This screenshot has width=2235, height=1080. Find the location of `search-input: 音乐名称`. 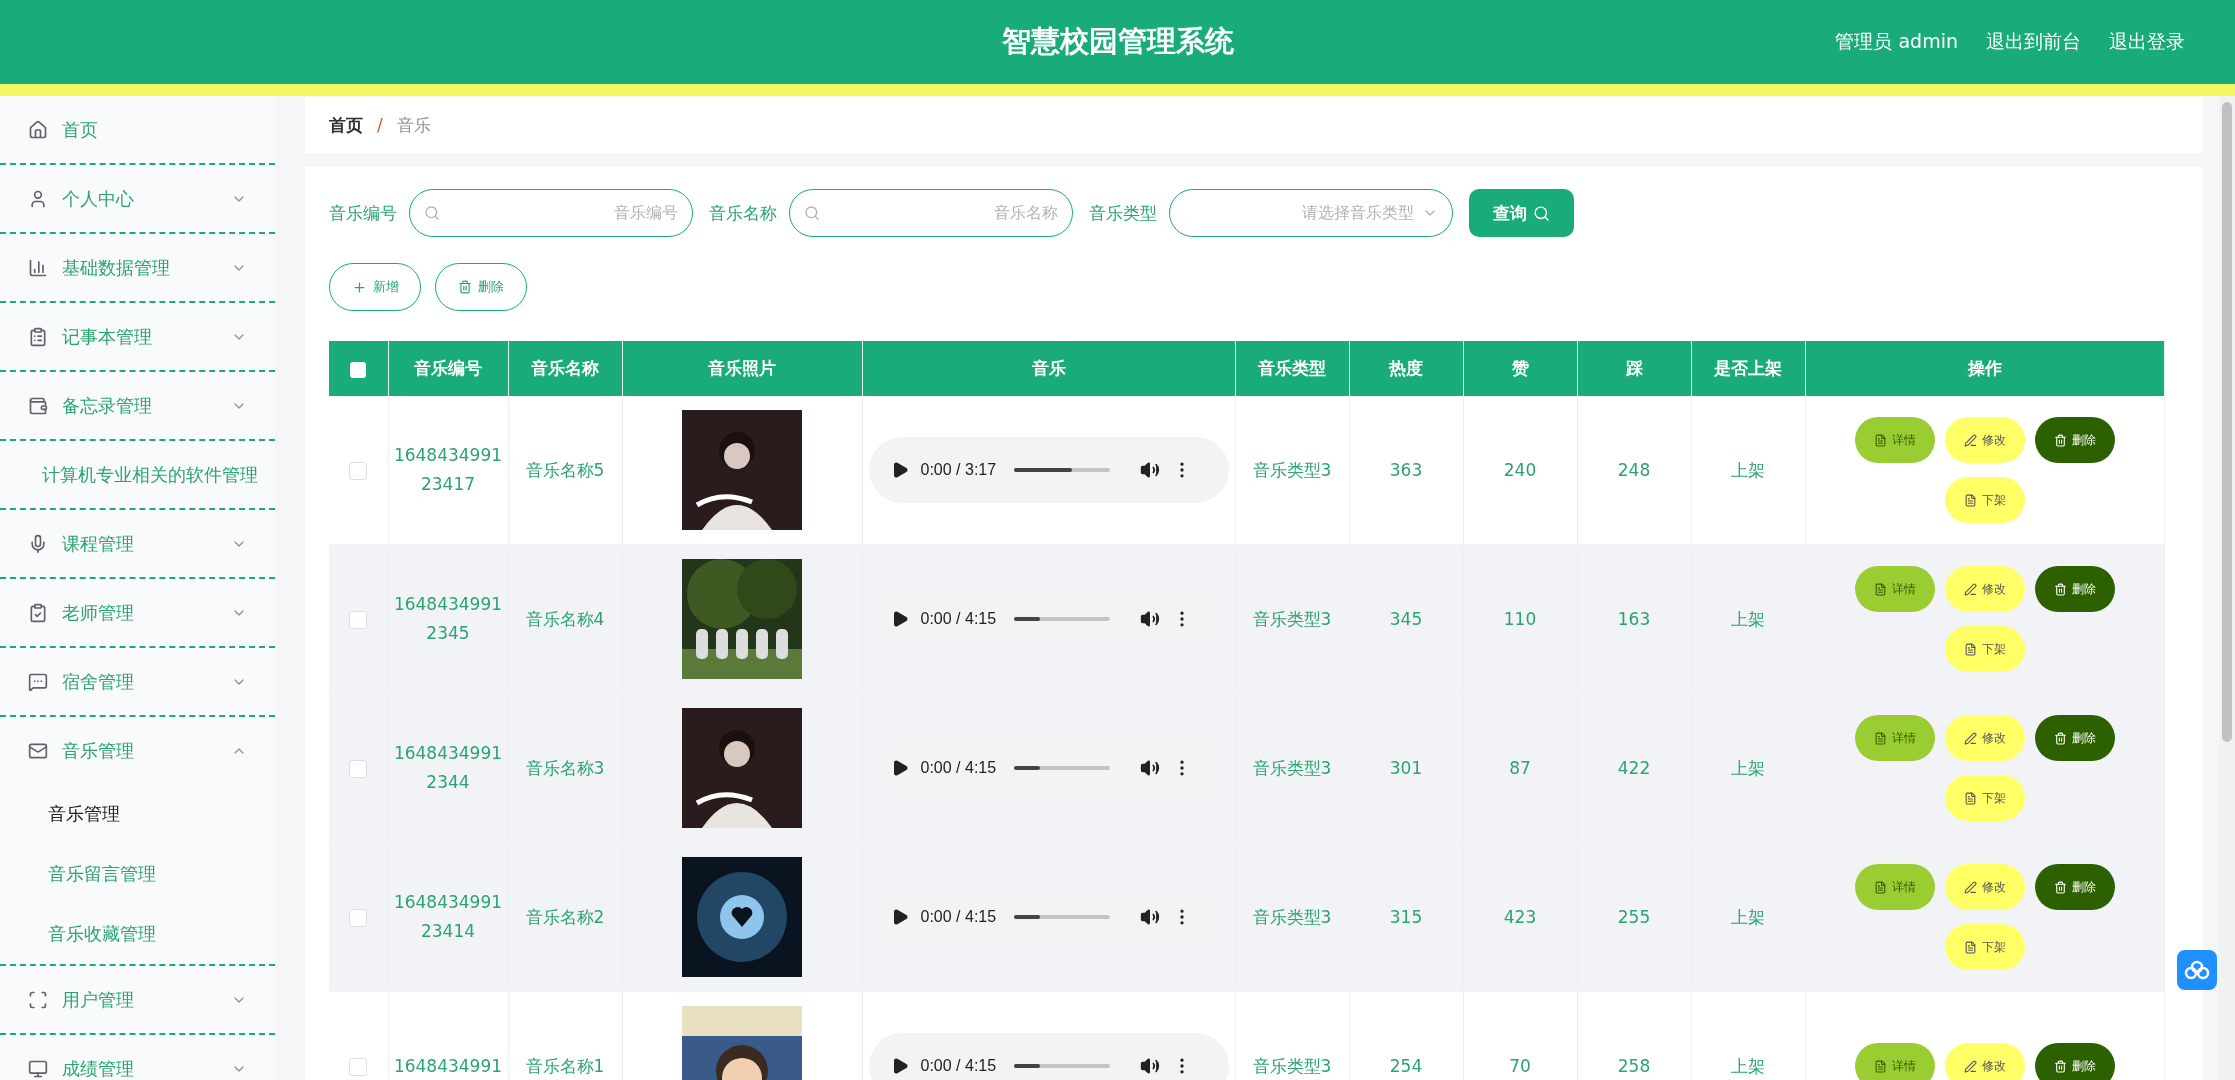

search-input: 音乐名称 is located at coordinates (943, 213).